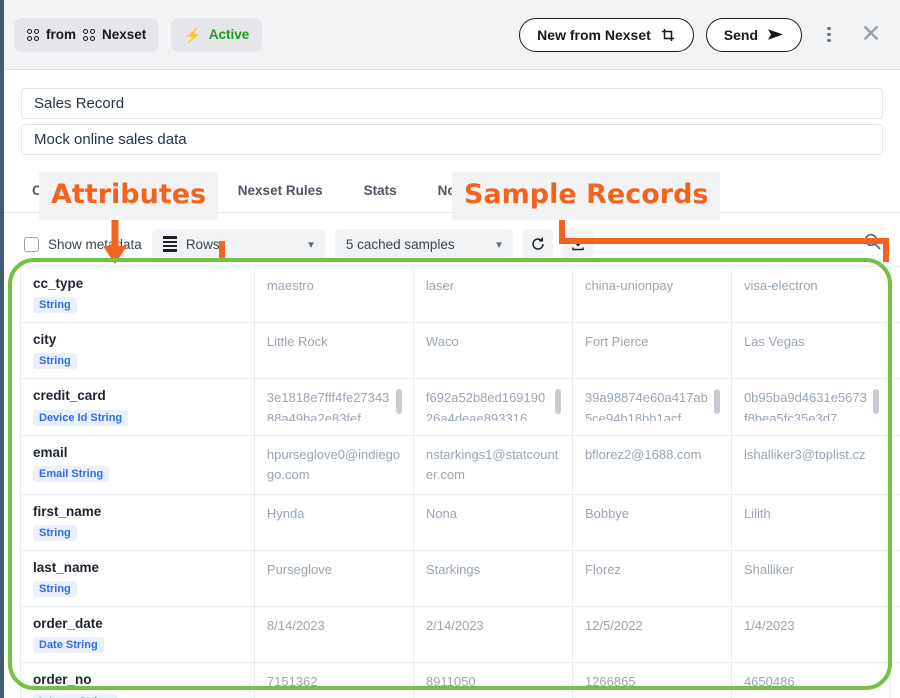 This screenshot has width=900, height=698. Describe the element at coordinates (334, 465) in the screenshot. I see `sample-value-cell: hpurseglove0@indiegogo.com` at that location.